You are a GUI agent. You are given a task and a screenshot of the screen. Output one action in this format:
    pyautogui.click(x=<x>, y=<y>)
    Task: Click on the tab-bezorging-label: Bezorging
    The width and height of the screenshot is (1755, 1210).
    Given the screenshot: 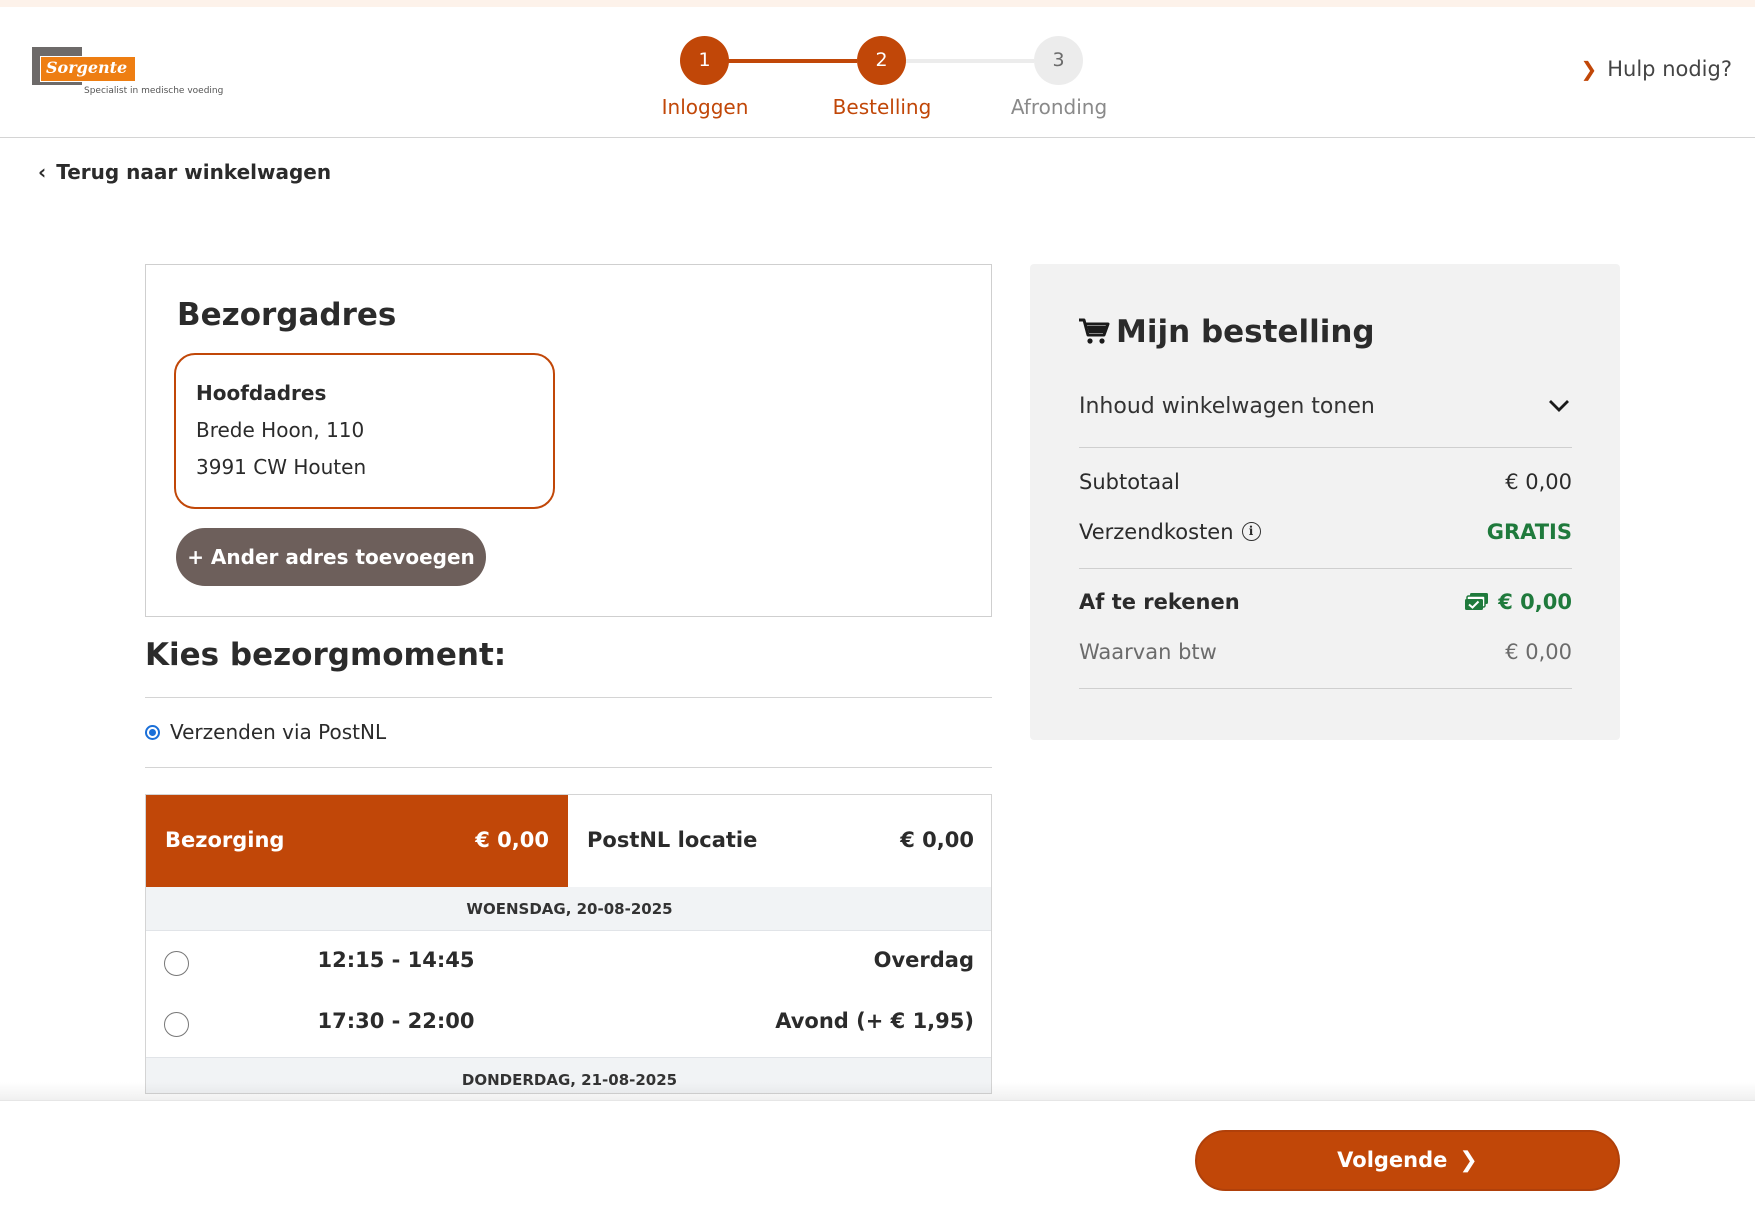 What is the action you would take?
    pyautogui.click(x=225, y=840)
    